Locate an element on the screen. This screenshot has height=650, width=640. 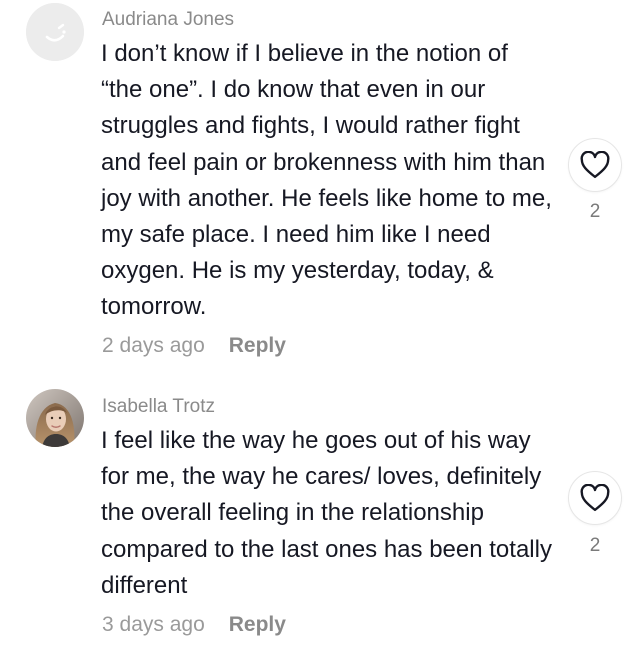
smiley-avatar-glyph is located at coordinates (55, 32).